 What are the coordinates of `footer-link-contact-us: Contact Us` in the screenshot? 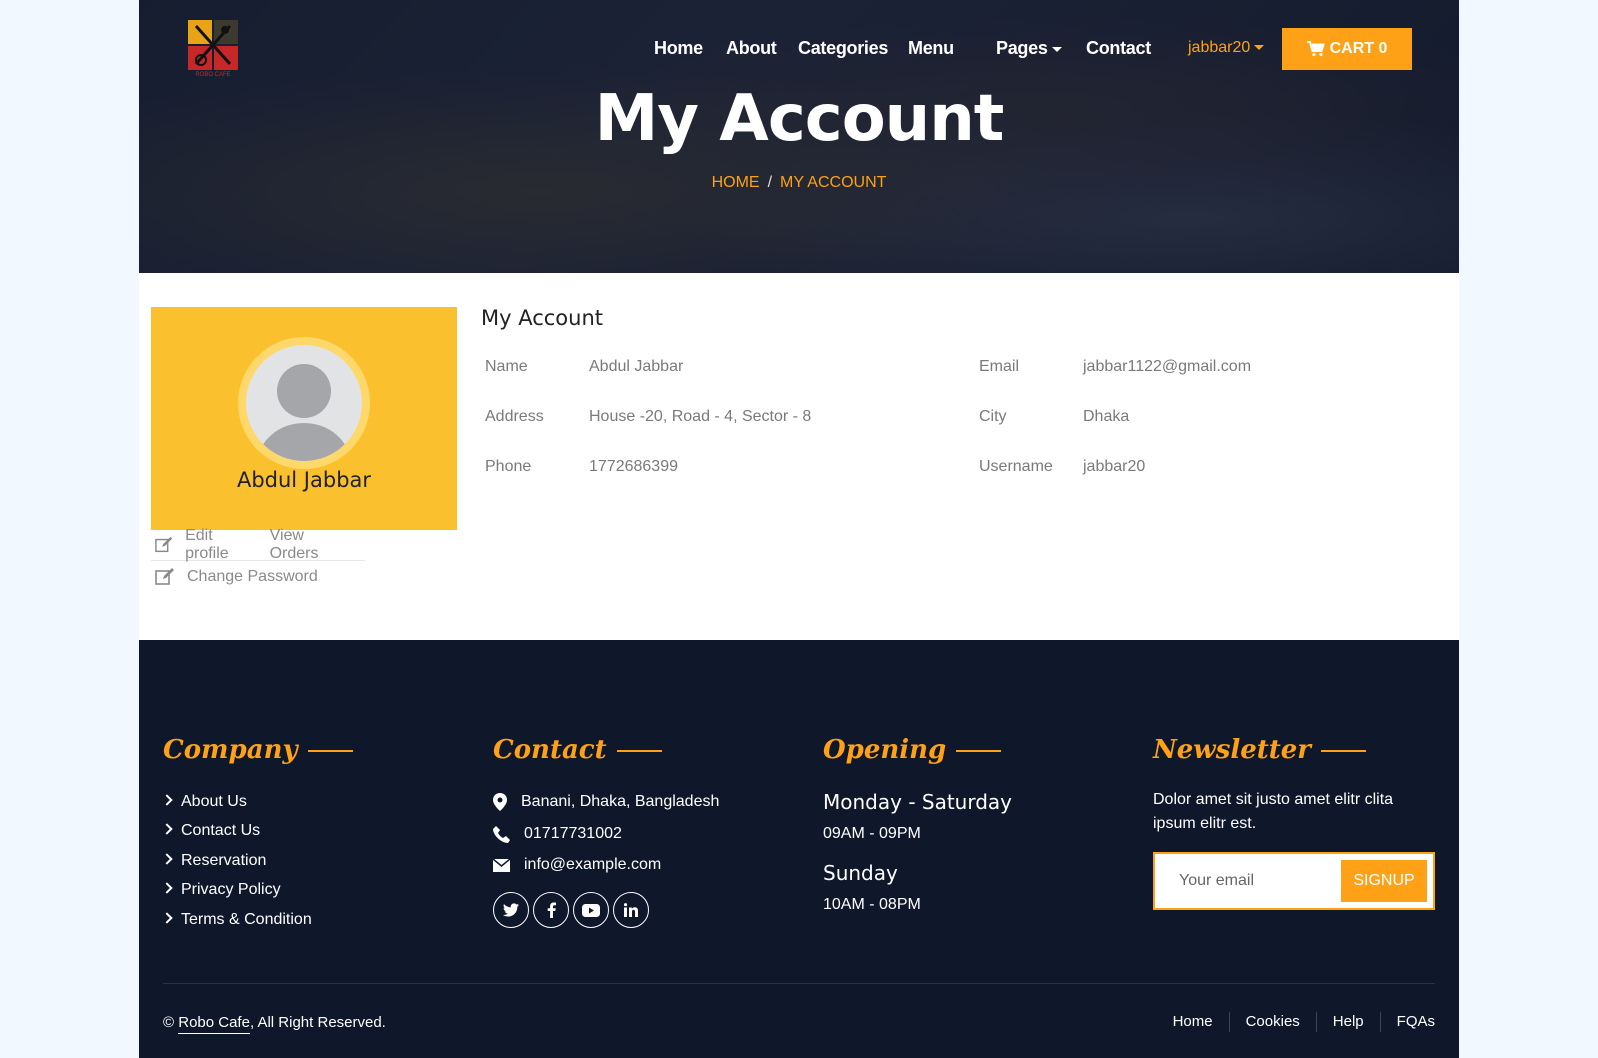 It's located at (211, 831).